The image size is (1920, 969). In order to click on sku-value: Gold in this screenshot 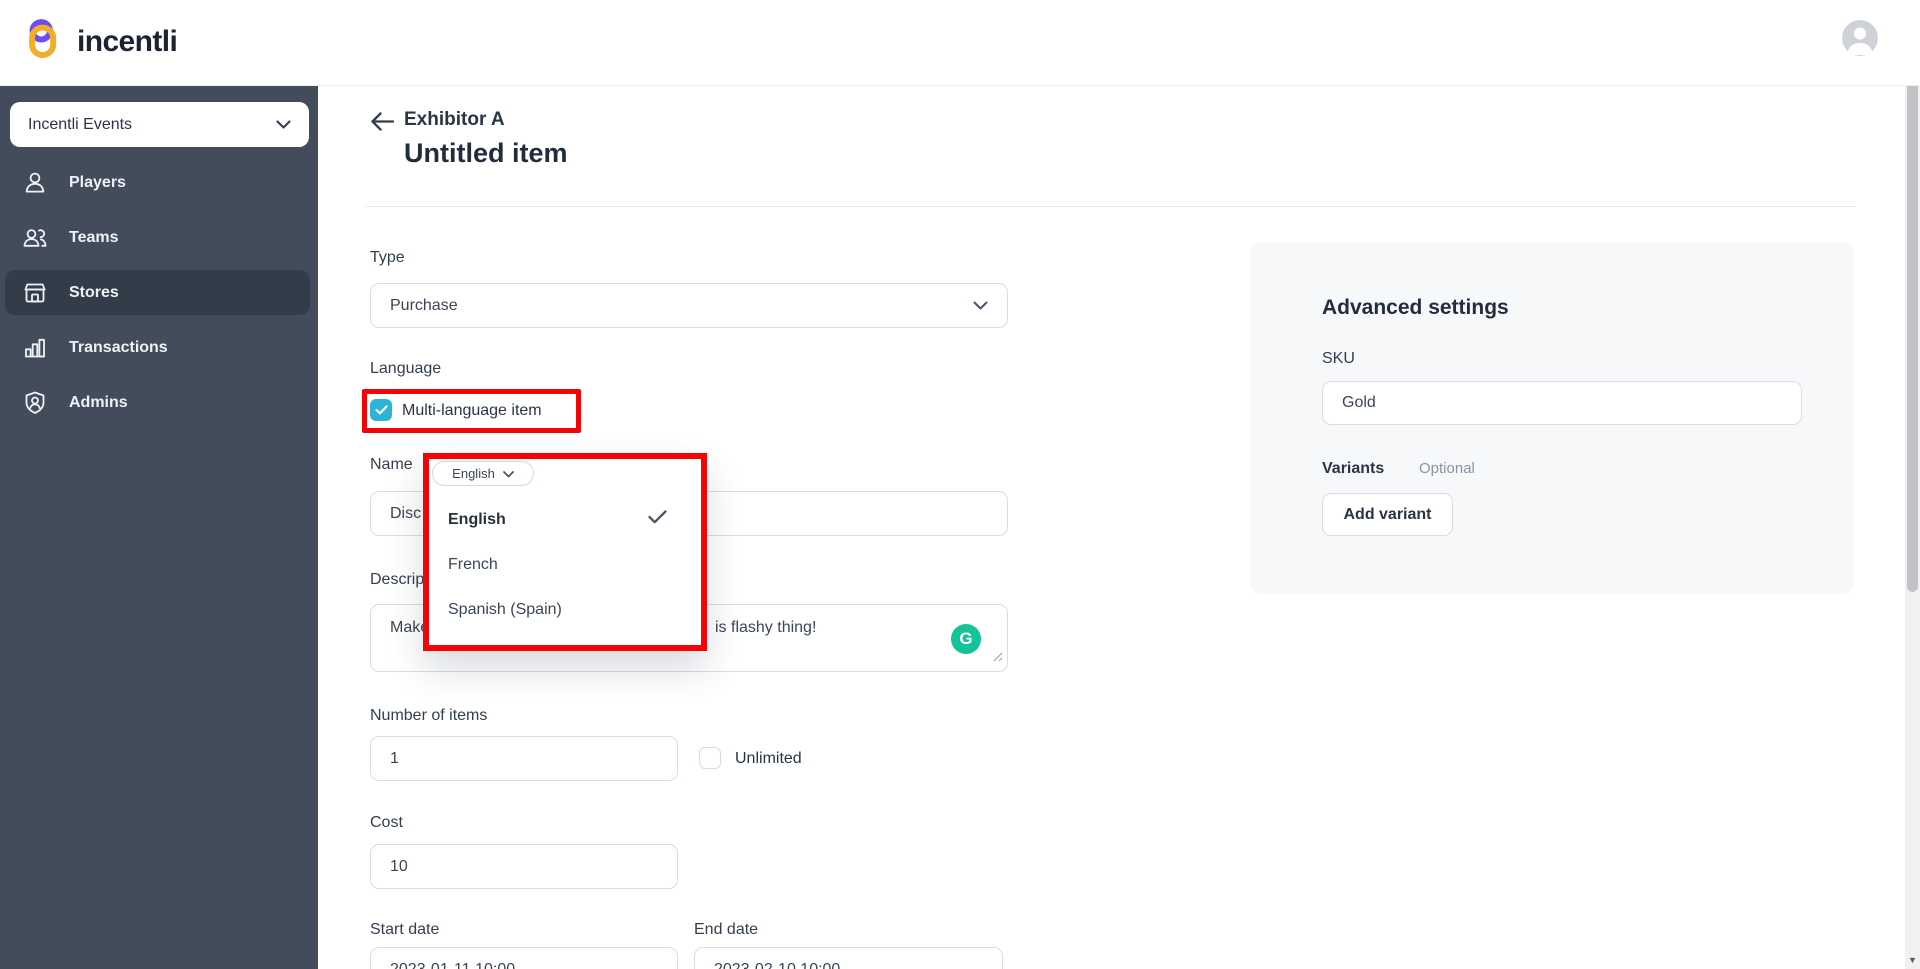, I will do `click(1359, 402)`.